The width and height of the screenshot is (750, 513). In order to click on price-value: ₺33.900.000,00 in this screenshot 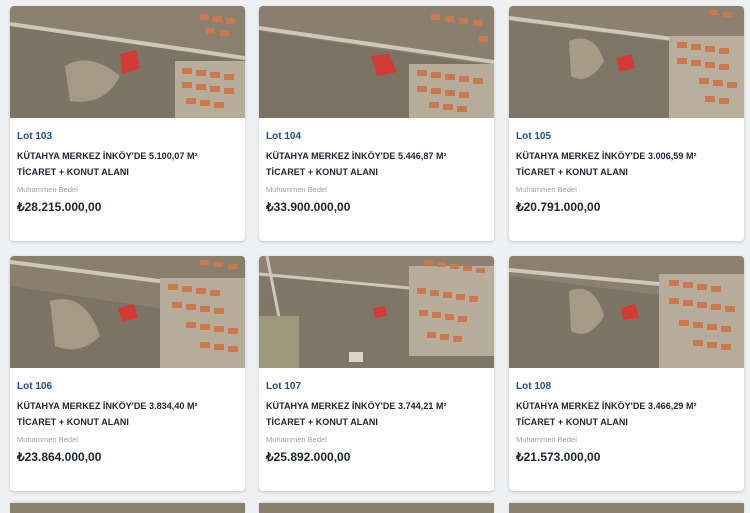, I will do `click(308, 207)`.